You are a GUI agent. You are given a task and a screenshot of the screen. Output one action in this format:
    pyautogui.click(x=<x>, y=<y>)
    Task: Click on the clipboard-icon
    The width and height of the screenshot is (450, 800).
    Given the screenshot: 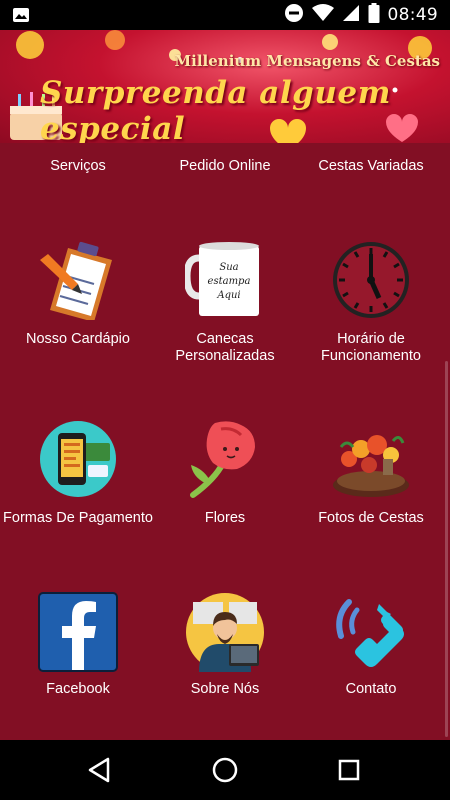 What is the action you would take?
    pyautogui.click(x=76, y=280)
    